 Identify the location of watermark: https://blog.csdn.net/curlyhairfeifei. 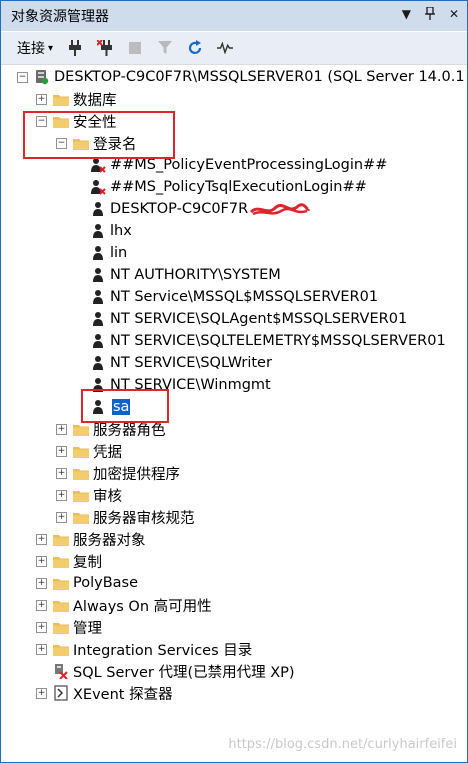
(342, 744).